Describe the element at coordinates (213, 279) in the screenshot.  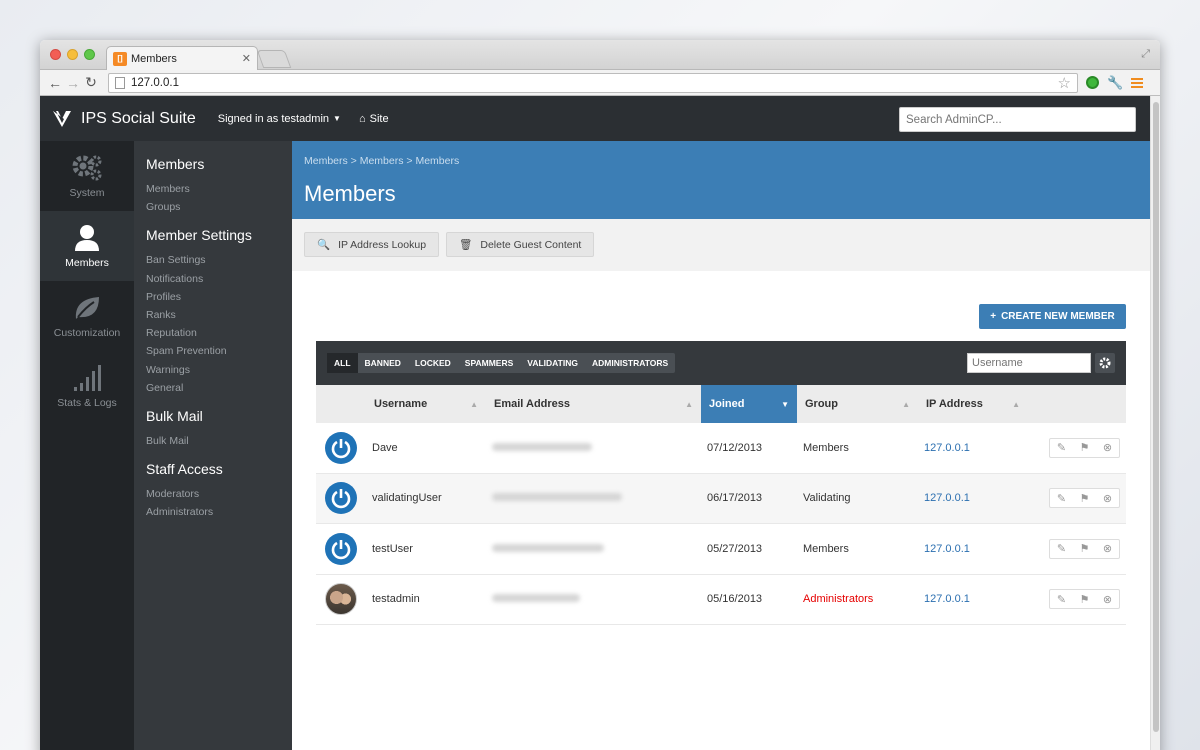
I see `subnav-link-notifications: Notifications` at that location.